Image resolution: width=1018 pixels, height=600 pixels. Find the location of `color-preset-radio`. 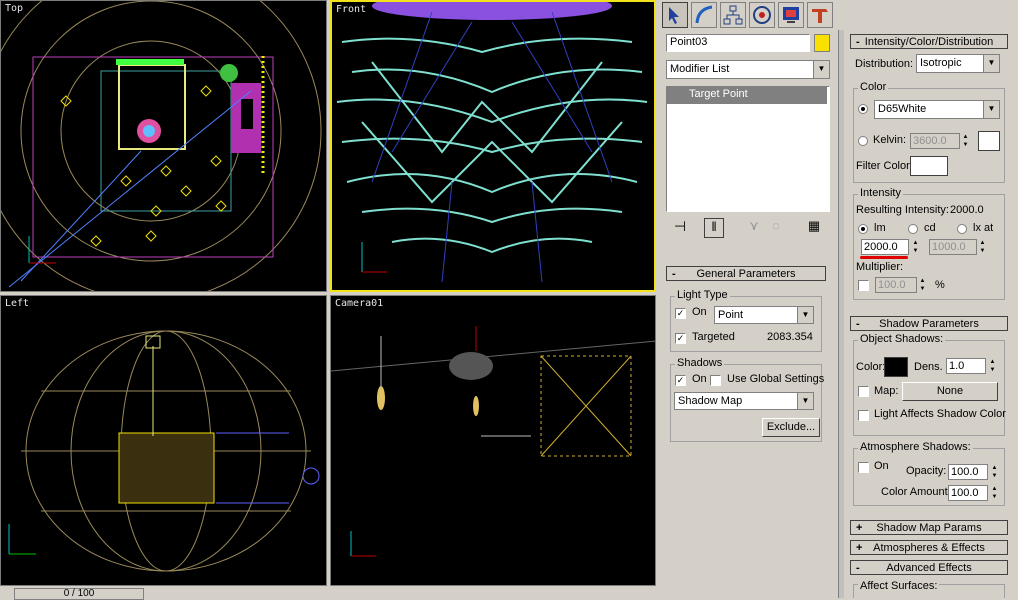

color-preset-radio is located at coordinates (863, 109).